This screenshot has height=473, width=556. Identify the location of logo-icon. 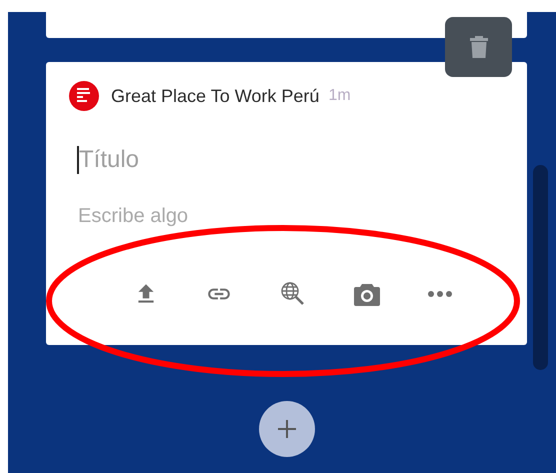
(84, 96).